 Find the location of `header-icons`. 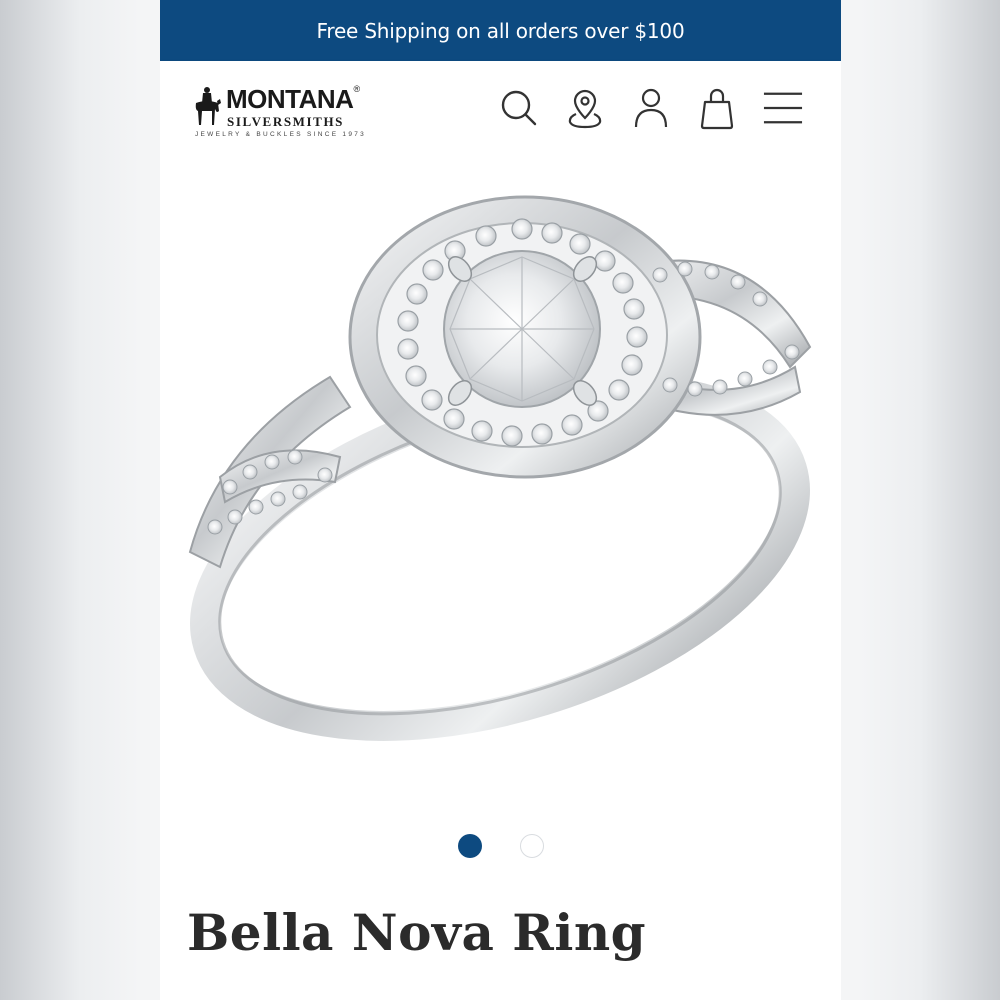

header-icons is located at coordinates (651, 108).